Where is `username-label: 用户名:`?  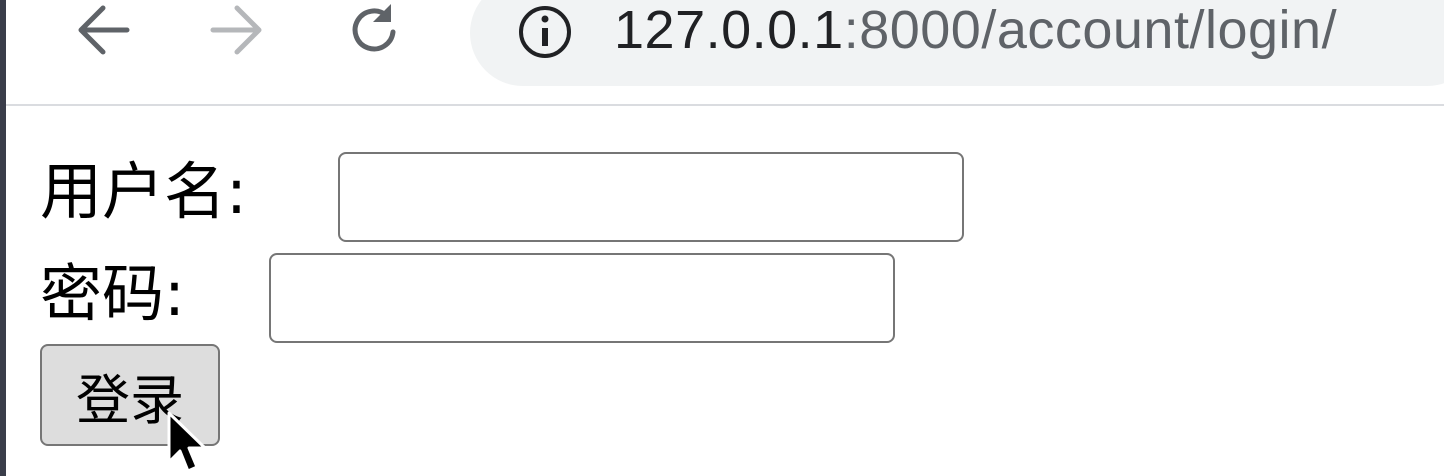 username-label: 用户名: is located at coordinates (143, 191).